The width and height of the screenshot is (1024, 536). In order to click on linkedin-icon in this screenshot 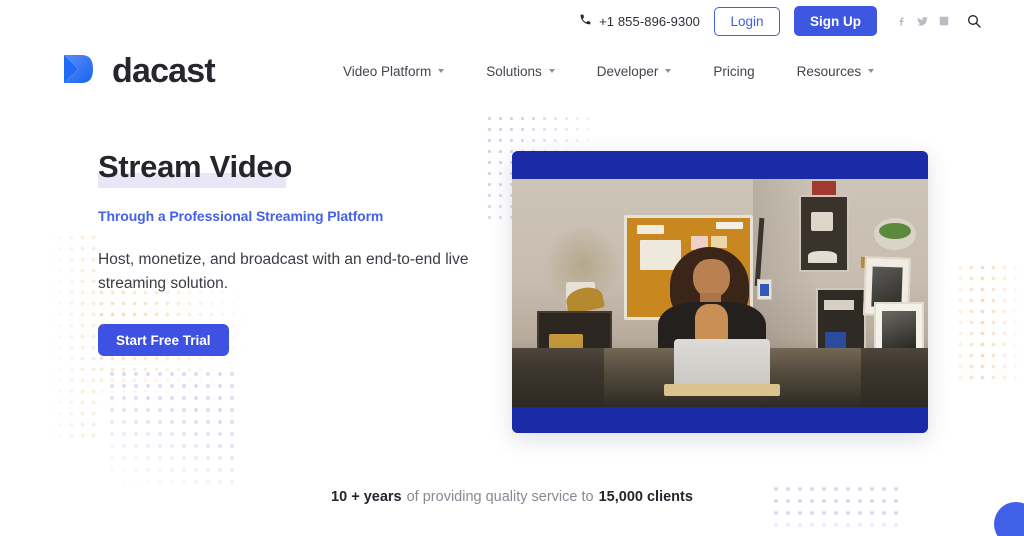, I will do `click(943, 21)`.